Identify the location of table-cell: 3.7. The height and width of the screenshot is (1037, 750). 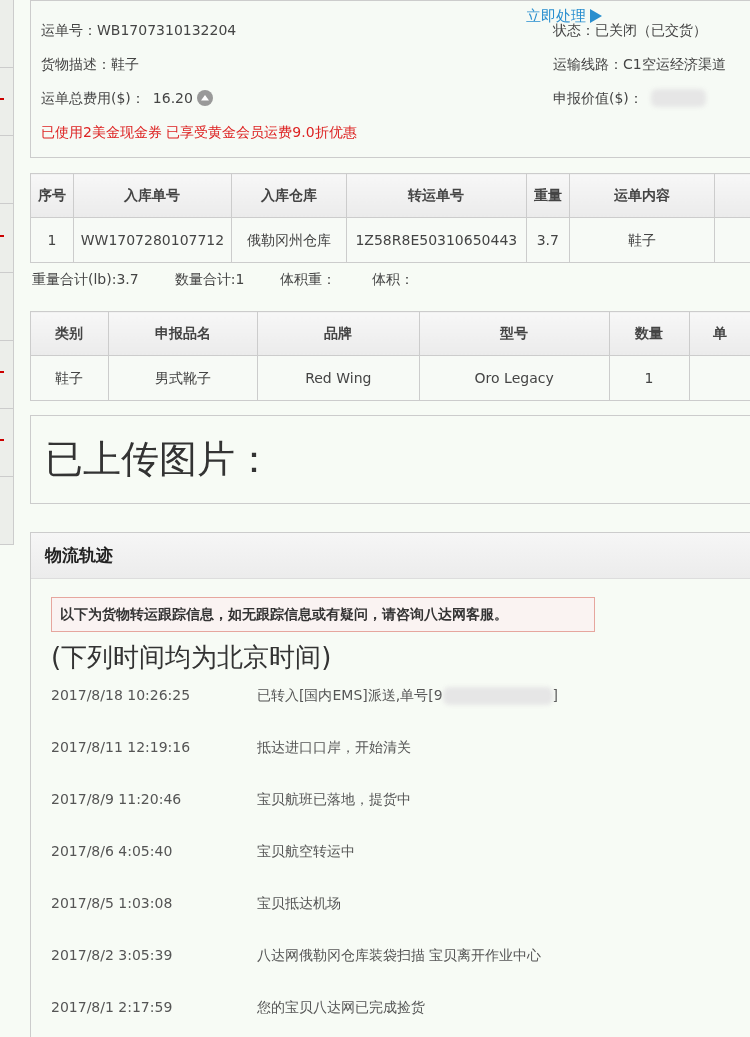
(548, 240).